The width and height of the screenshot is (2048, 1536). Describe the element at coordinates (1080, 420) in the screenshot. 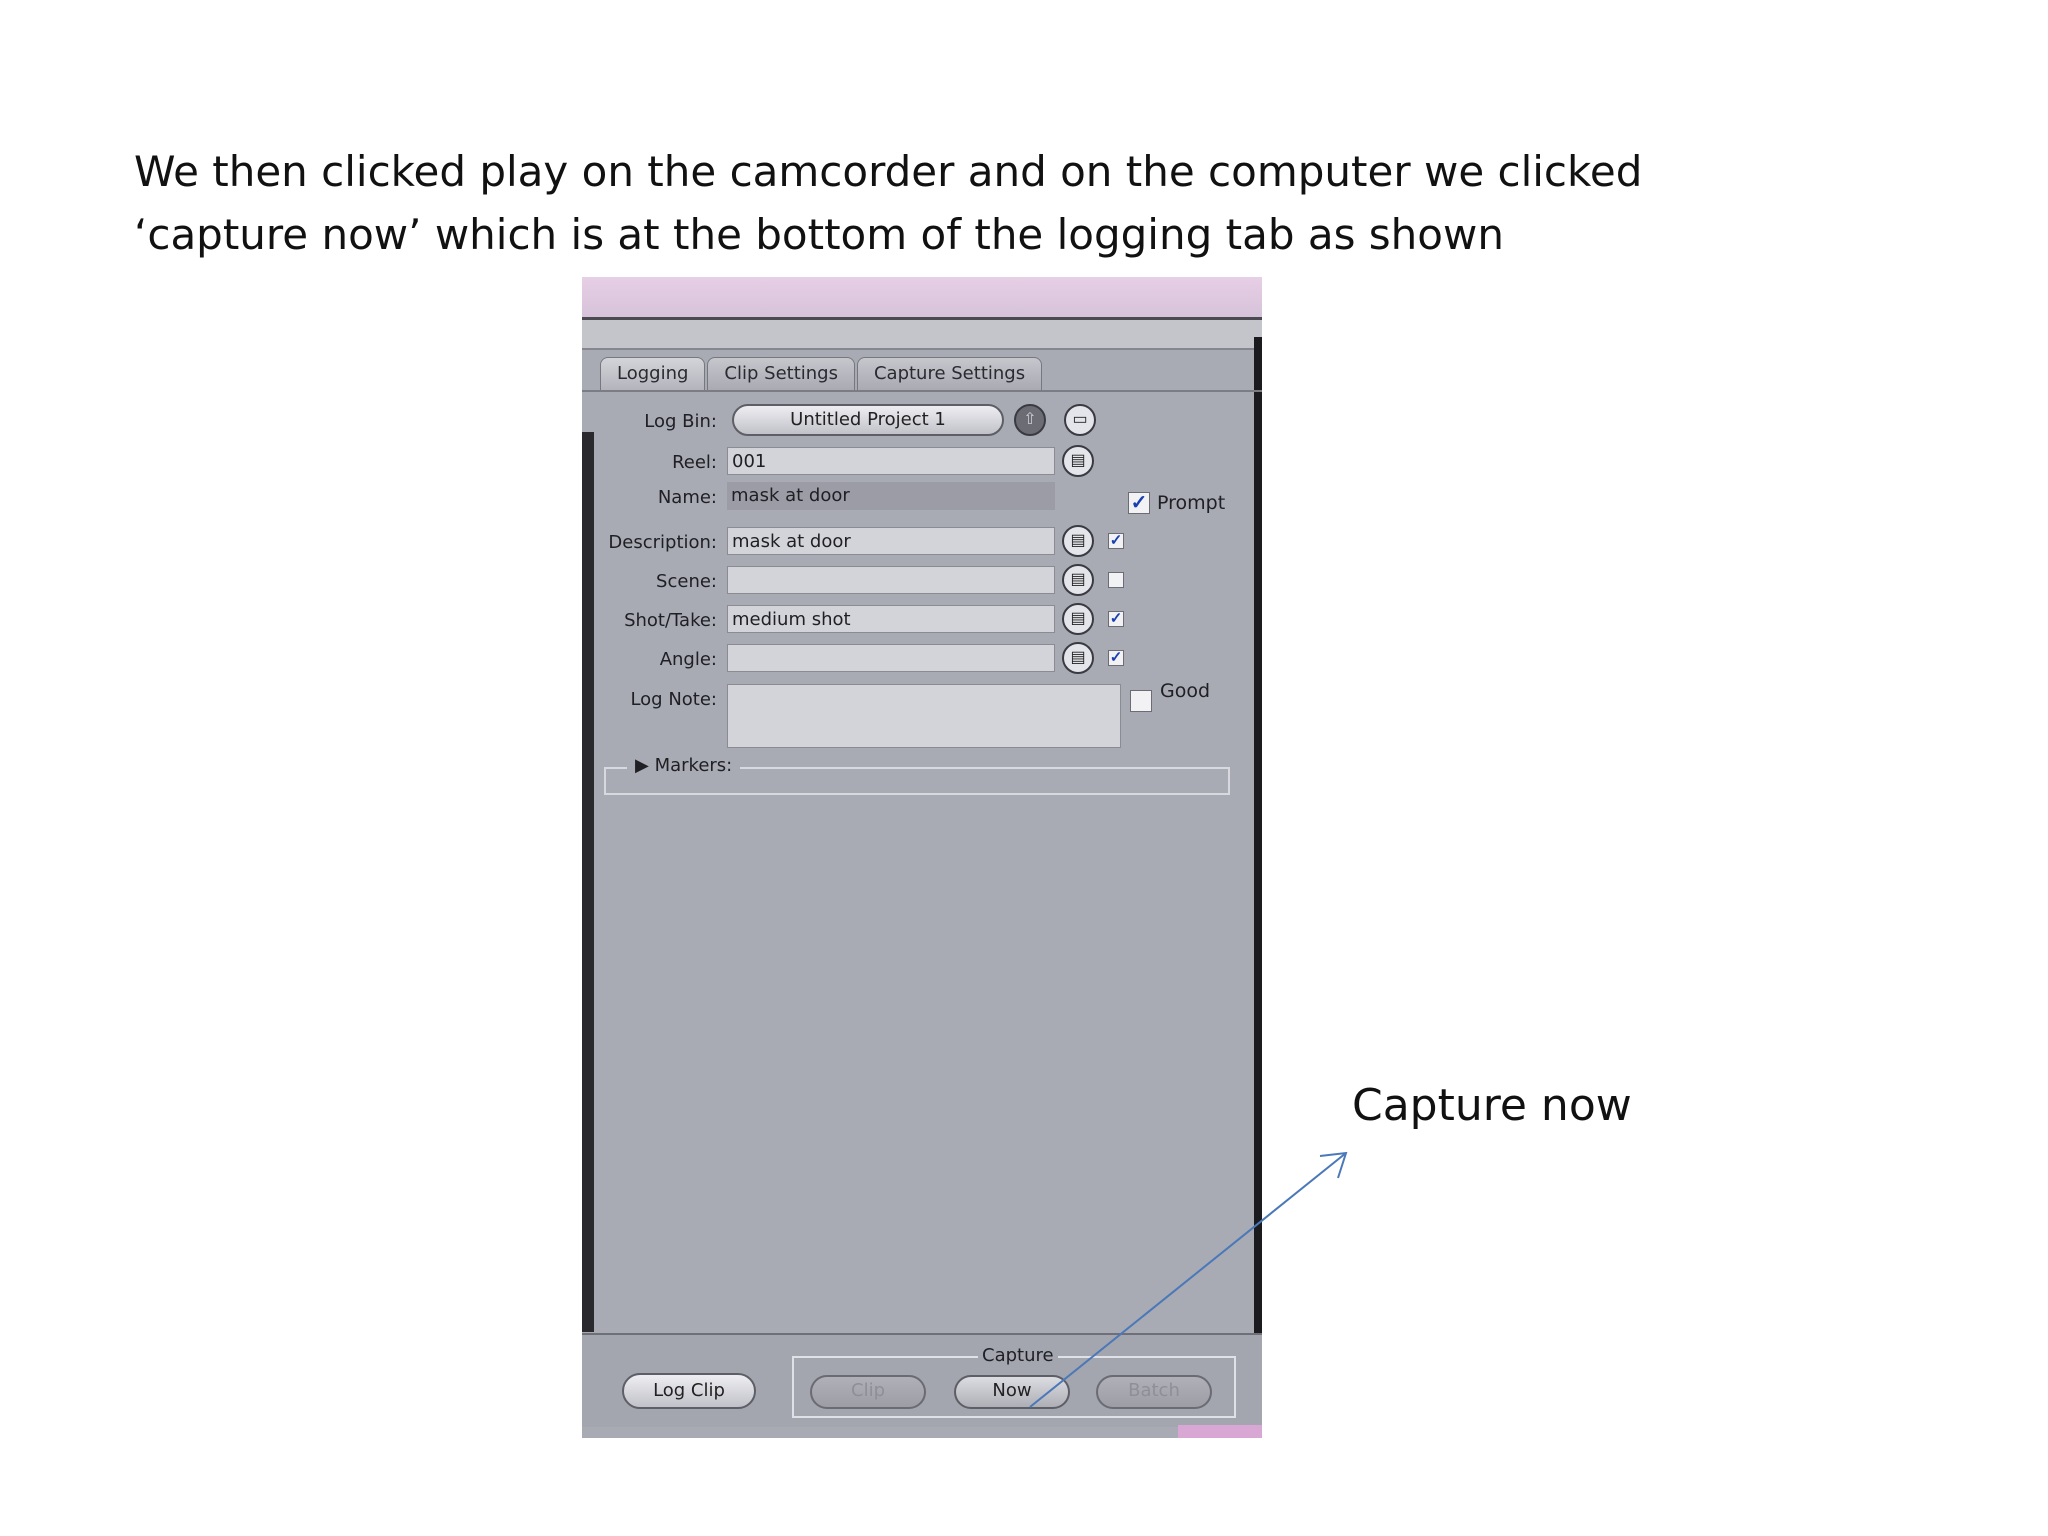

I see `new-bin-icon: ▭` at that location.